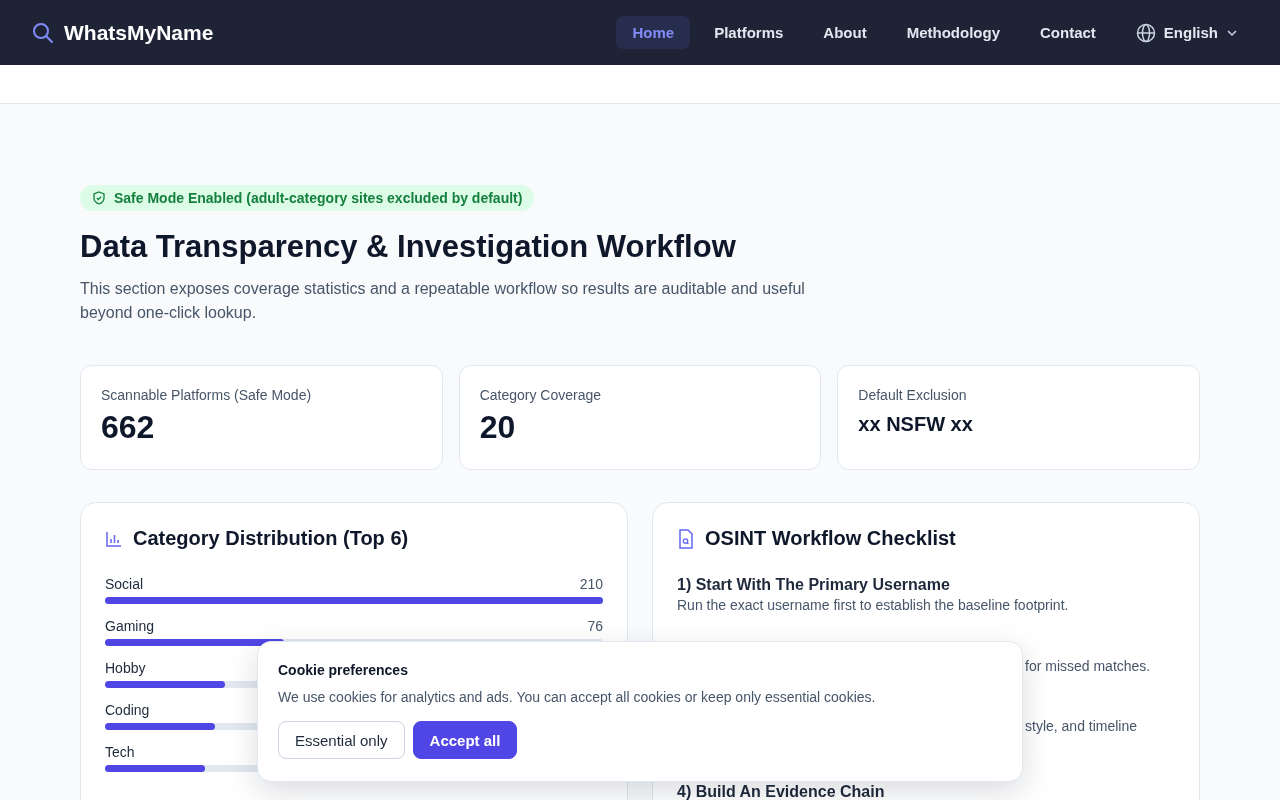 This screenshot has width=1280, height=800. I want to click on category-name: Coding, so click(127, 710).